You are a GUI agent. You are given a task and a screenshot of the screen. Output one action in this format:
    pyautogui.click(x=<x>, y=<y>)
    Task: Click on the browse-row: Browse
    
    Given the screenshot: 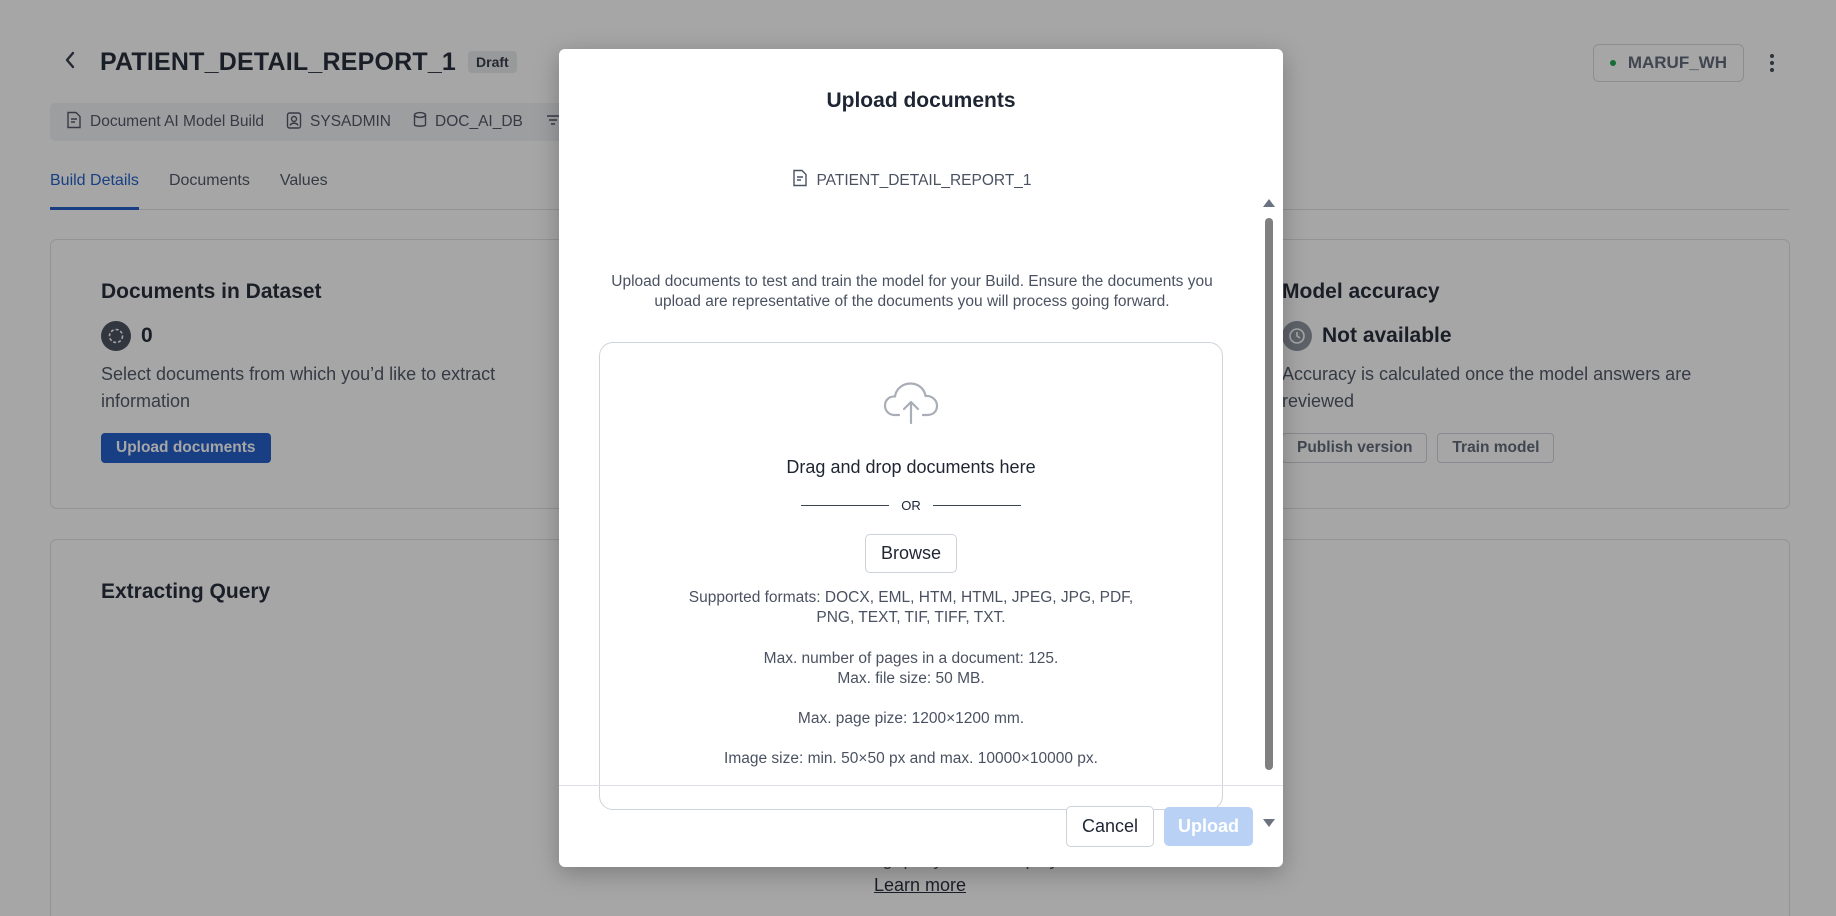 What is the action you would take?
    pyautogui.click(x=911, y=553)
    